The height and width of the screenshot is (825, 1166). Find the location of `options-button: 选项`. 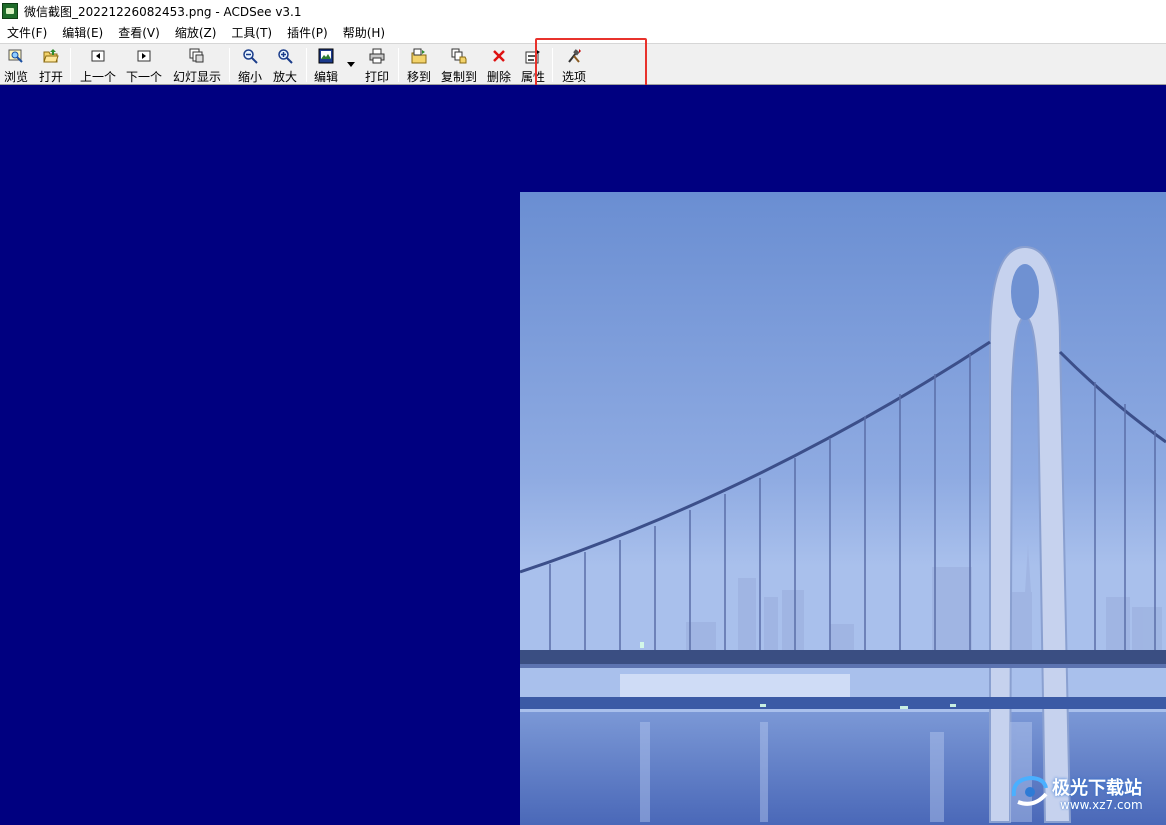

options-button: 选项 is located at coordinates (574, 65).